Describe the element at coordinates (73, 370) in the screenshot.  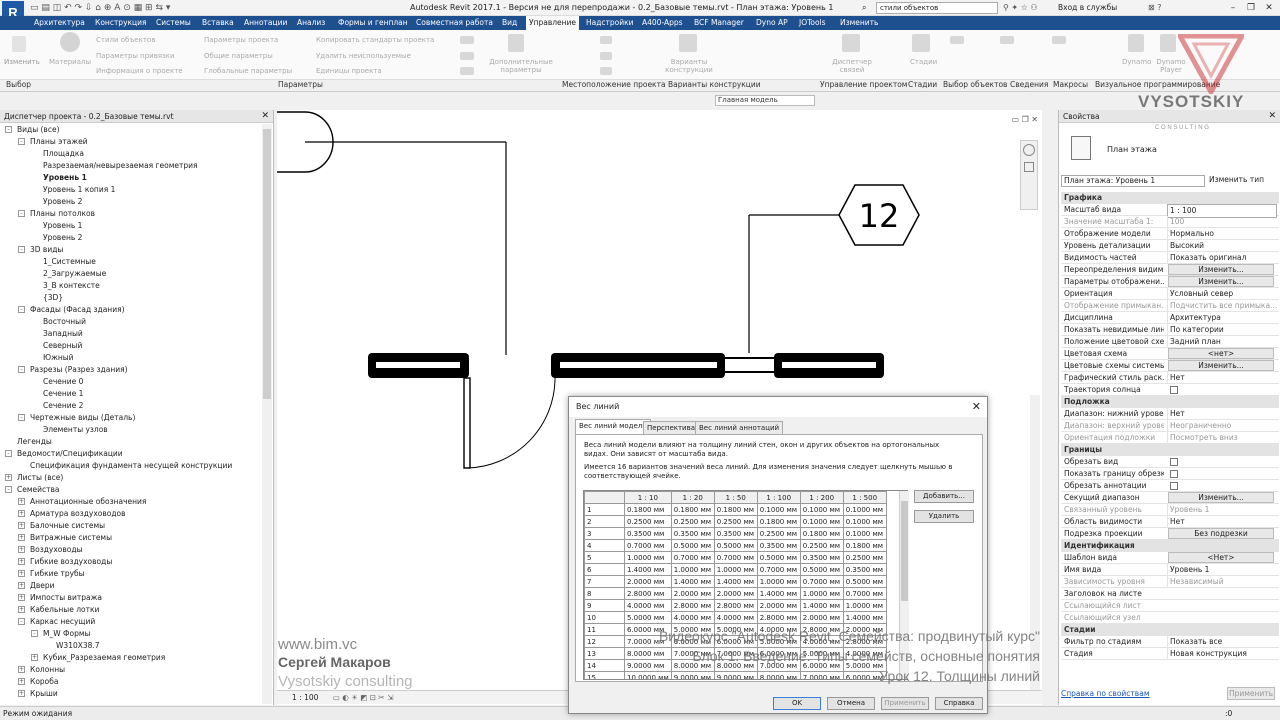
I see `browser-item: - Разрезы (Разрез здания)` at that location.